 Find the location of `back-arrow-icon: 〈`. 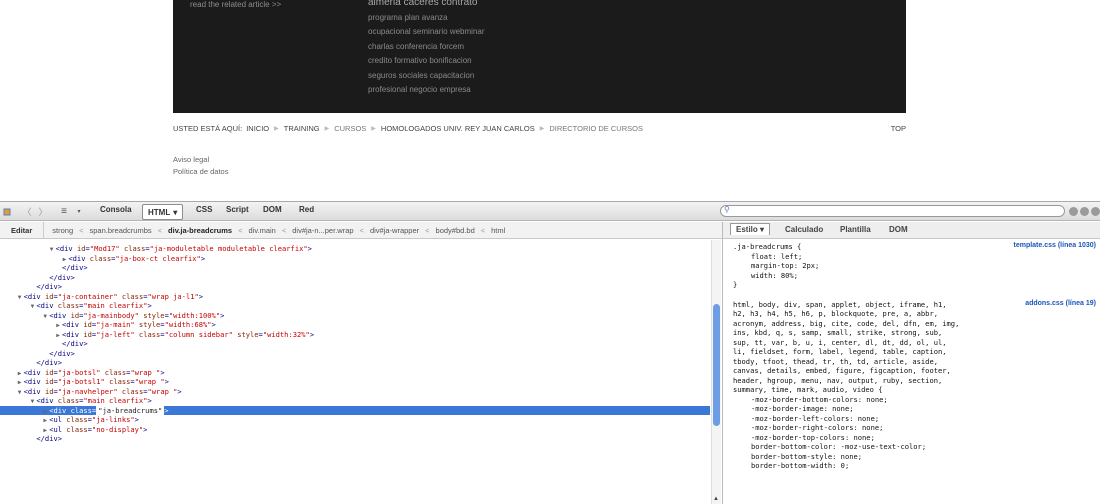

back-arrow-icon: 〈 is located at coordinates (27, 211).